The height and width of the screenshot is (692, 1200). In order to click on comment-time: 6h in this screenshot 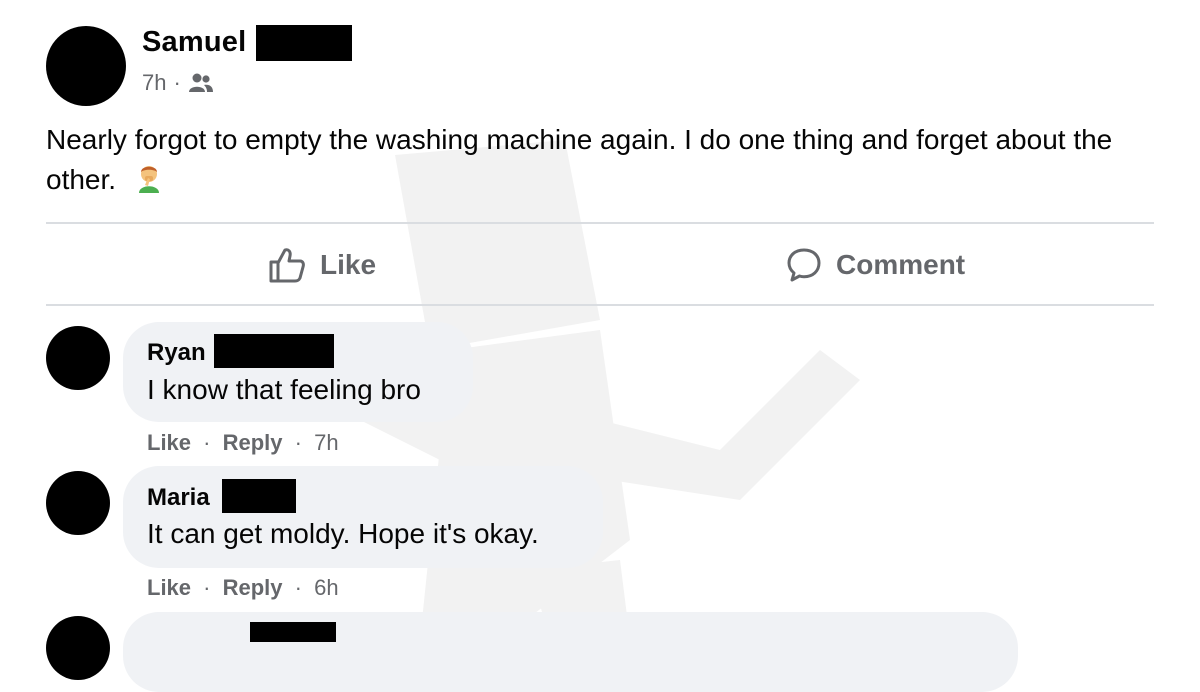, I will do `click(326, 587)`.